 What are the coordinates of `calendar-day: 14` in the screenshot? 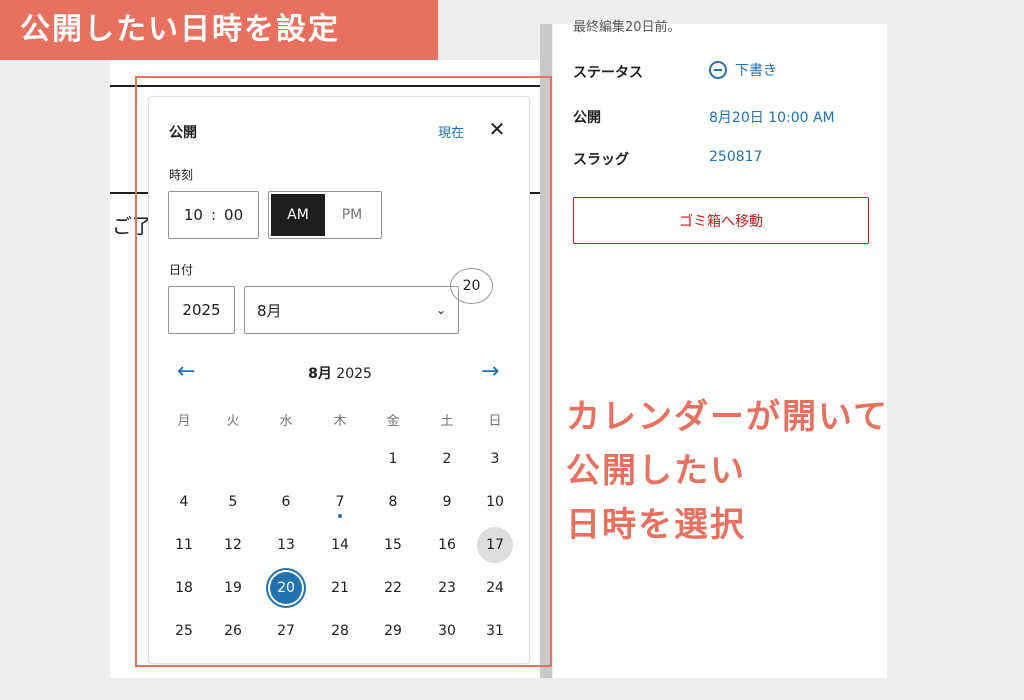 It's located at (340, 545).